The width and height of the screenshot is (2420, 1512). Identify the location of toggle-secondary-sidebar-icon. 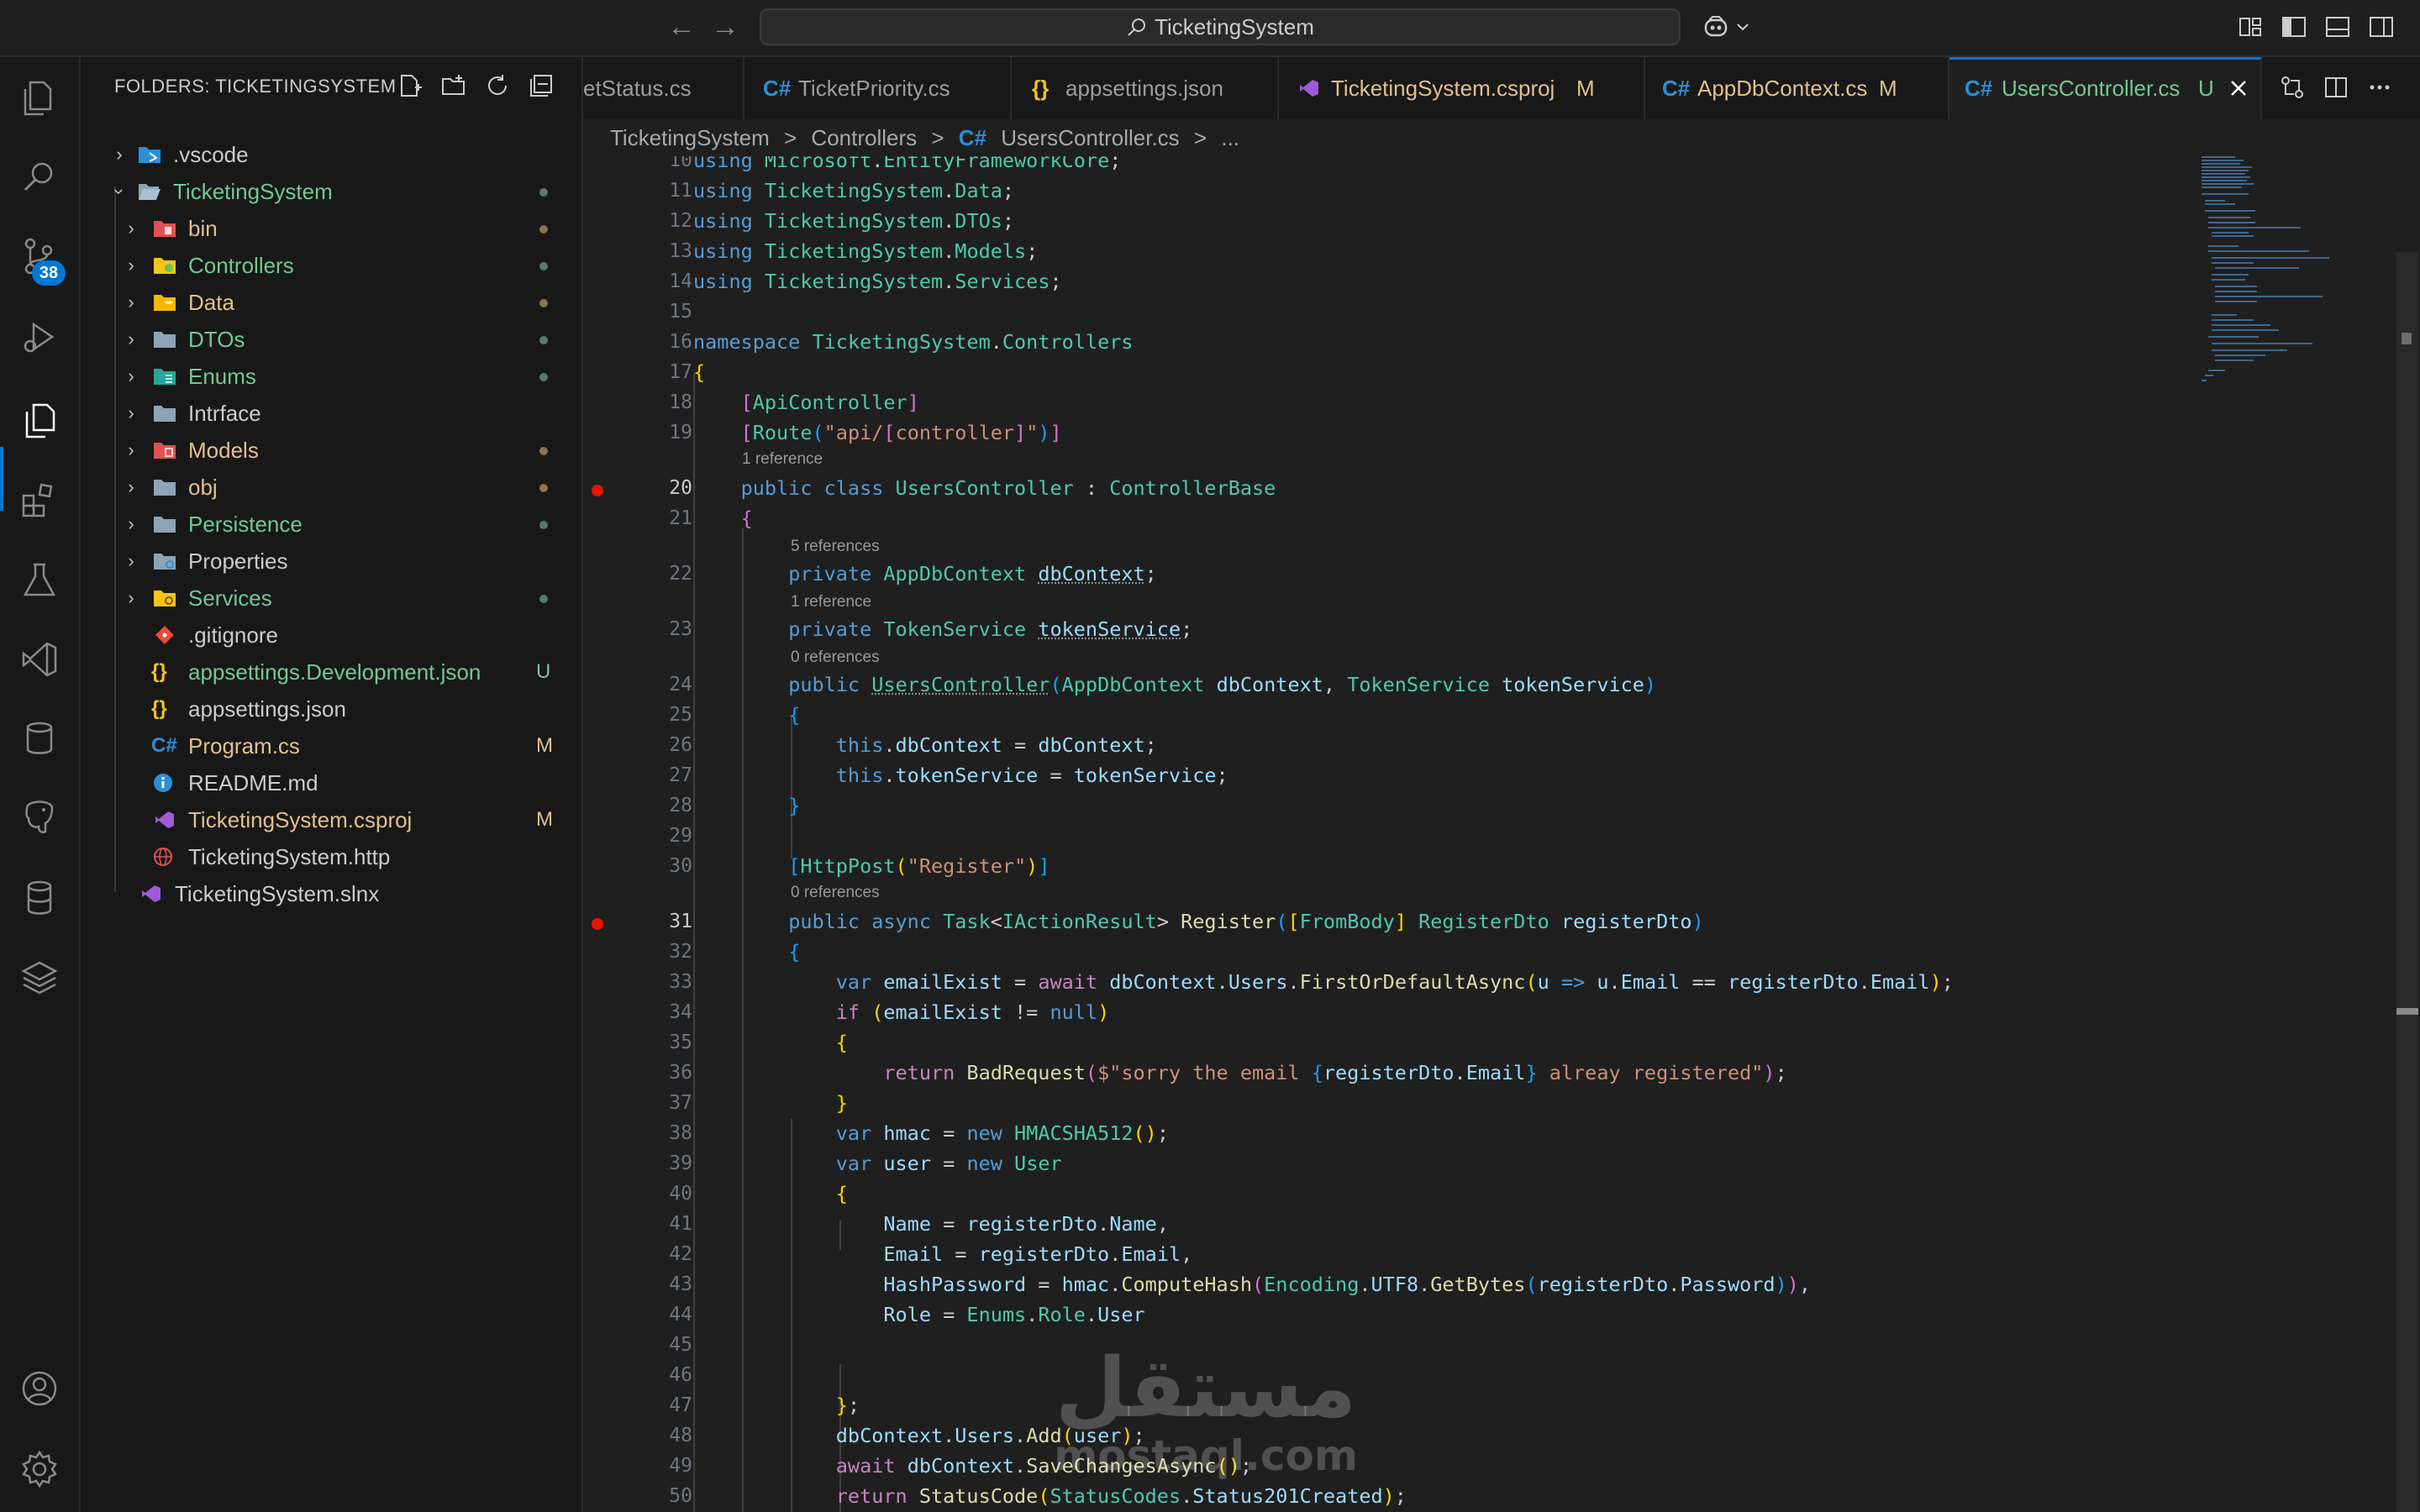
(2382, 26).